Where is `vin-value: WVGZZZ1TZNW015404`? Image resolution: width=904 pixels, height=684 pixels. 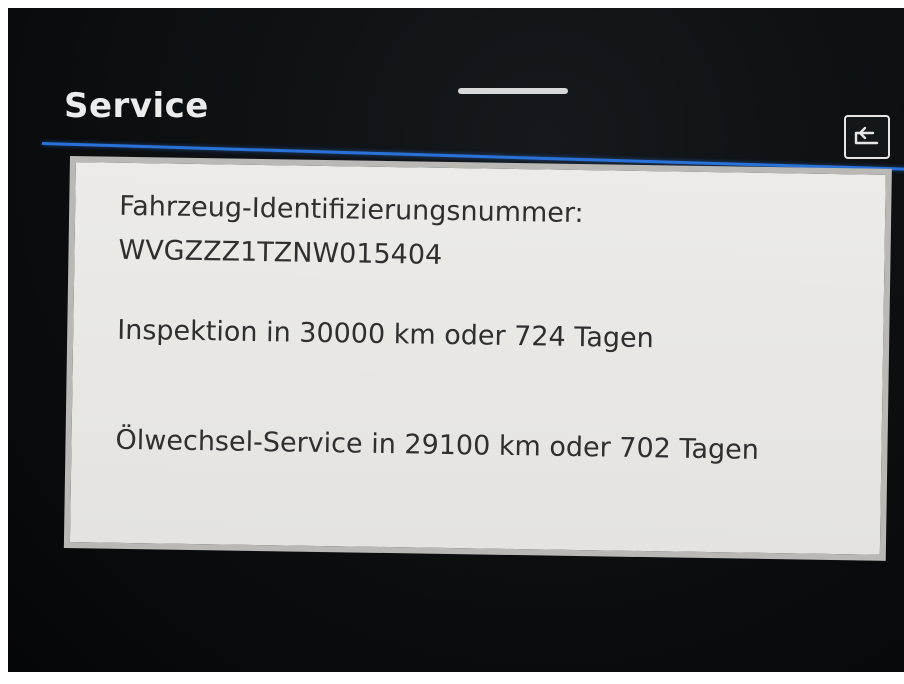
vin-value: WVGZZZ1TZNW015404 is located at coordinates (280, 252).